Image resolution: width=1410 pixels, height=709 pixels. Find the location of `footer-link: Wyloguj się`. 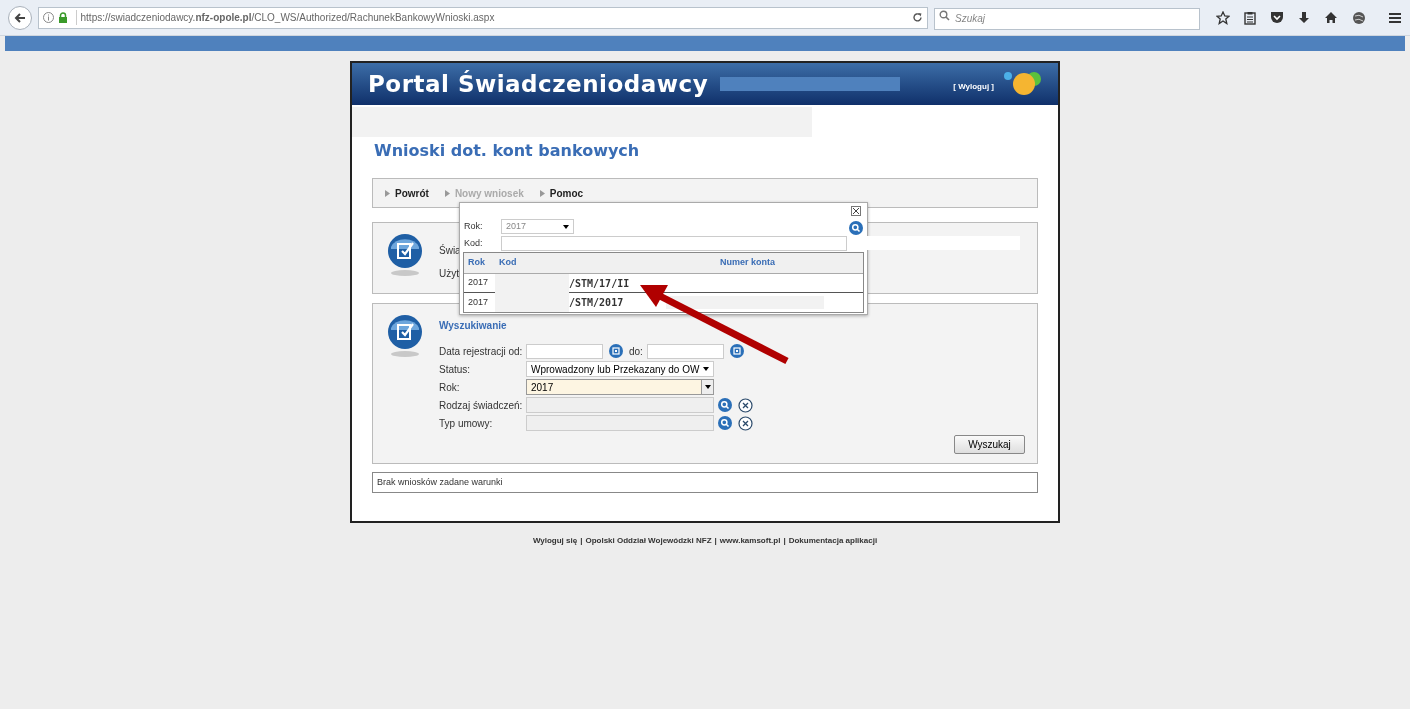

footer-link: Wyloguj się is located at coordinates (555, 541).